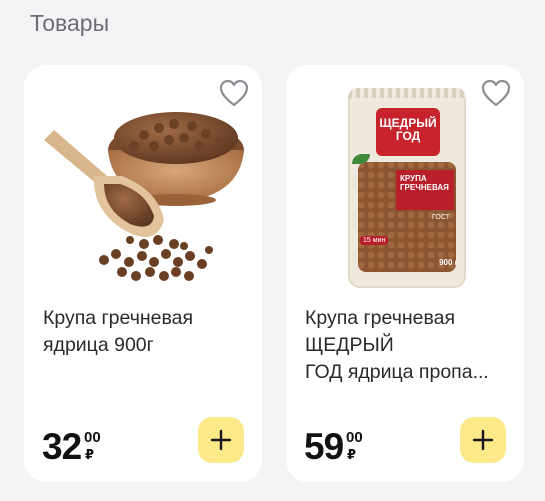 The image size is (545, 501). What do you see at coordinates (98, 345) in the screenshot?
I see `product-title-line: ядрица 900г` at bounding box center [98, 345].